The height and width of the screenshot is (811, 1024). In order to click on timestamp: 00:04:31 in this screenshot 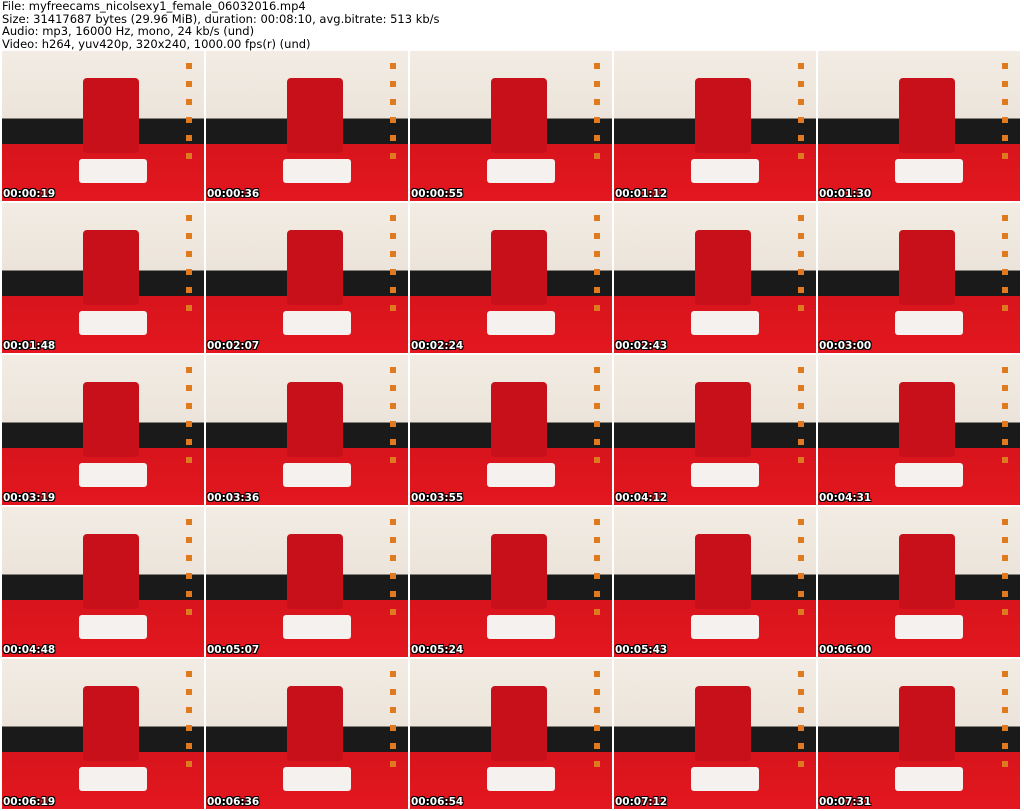, I will do `click(845, 498)`.